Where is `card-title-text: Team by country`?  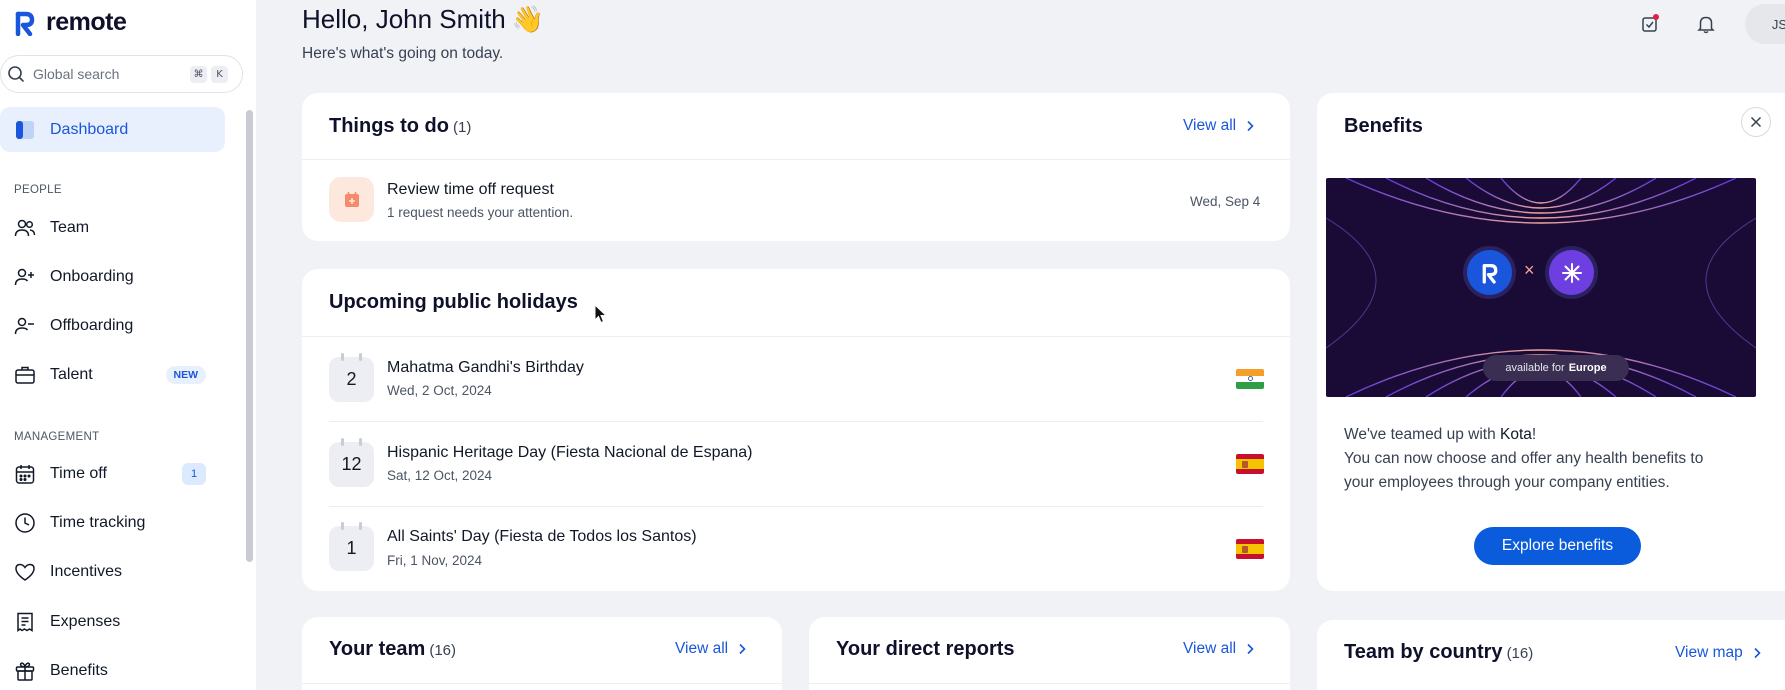 card-title-text: Team by country is located at coordinates (1423, 652).